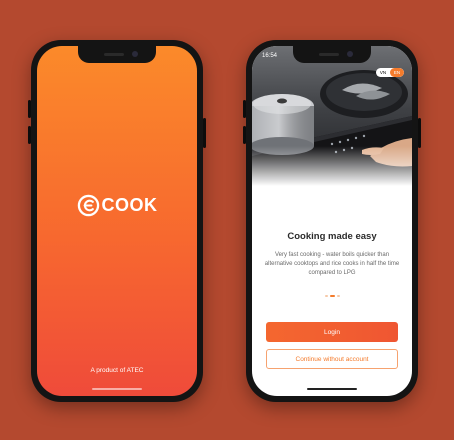 The height and width of the screenshot is (440, 454). I want to click on status-time: 16:54, so click(270, 56).